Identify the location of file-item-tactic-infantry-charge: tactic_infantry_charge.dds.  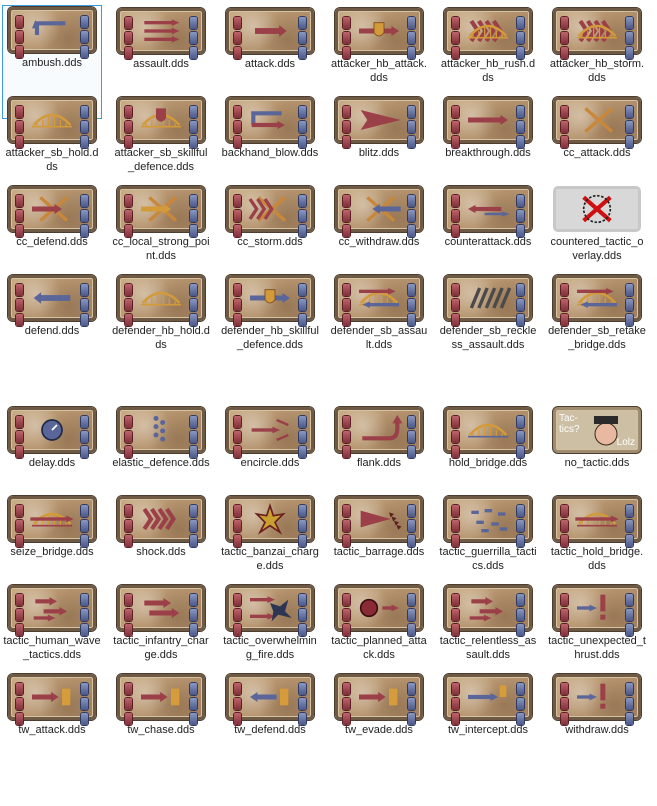
(161, 622).